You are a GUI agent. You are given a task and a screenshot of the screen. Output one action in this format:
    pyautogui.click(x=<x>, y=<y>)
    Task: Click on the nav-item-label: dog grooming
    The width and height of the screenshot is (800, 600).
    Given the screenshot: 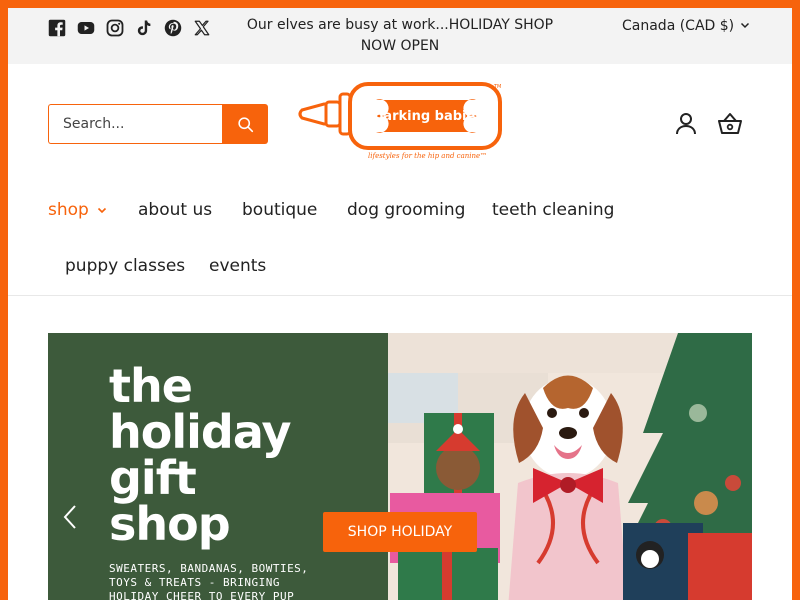 What is the action you would take?
    pyautogui.click(x=406, y=210)
    